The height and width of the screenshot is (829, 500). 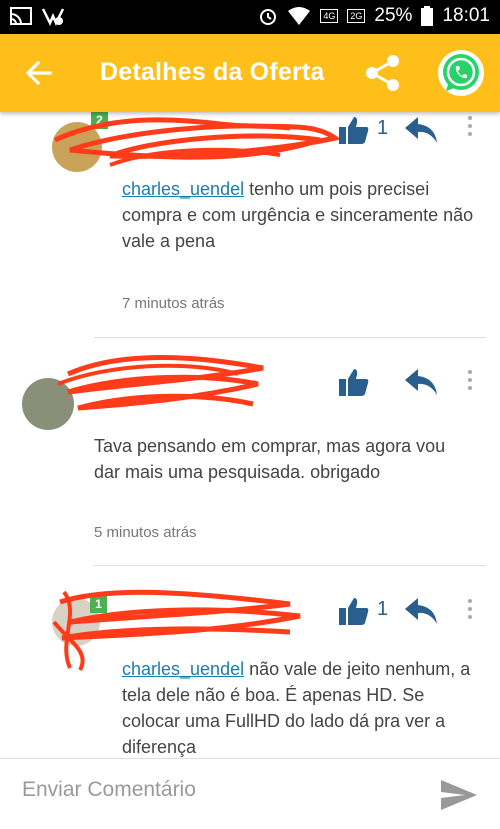 I want to click on signal-4g-icon: 4G, so click(x=329, y=16).